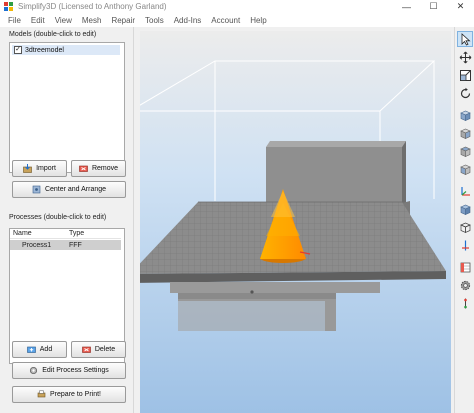 This screenshot has height=413, width=474. I want to click on models-list: ✓ 3dtreemodel, so click(67, 107).